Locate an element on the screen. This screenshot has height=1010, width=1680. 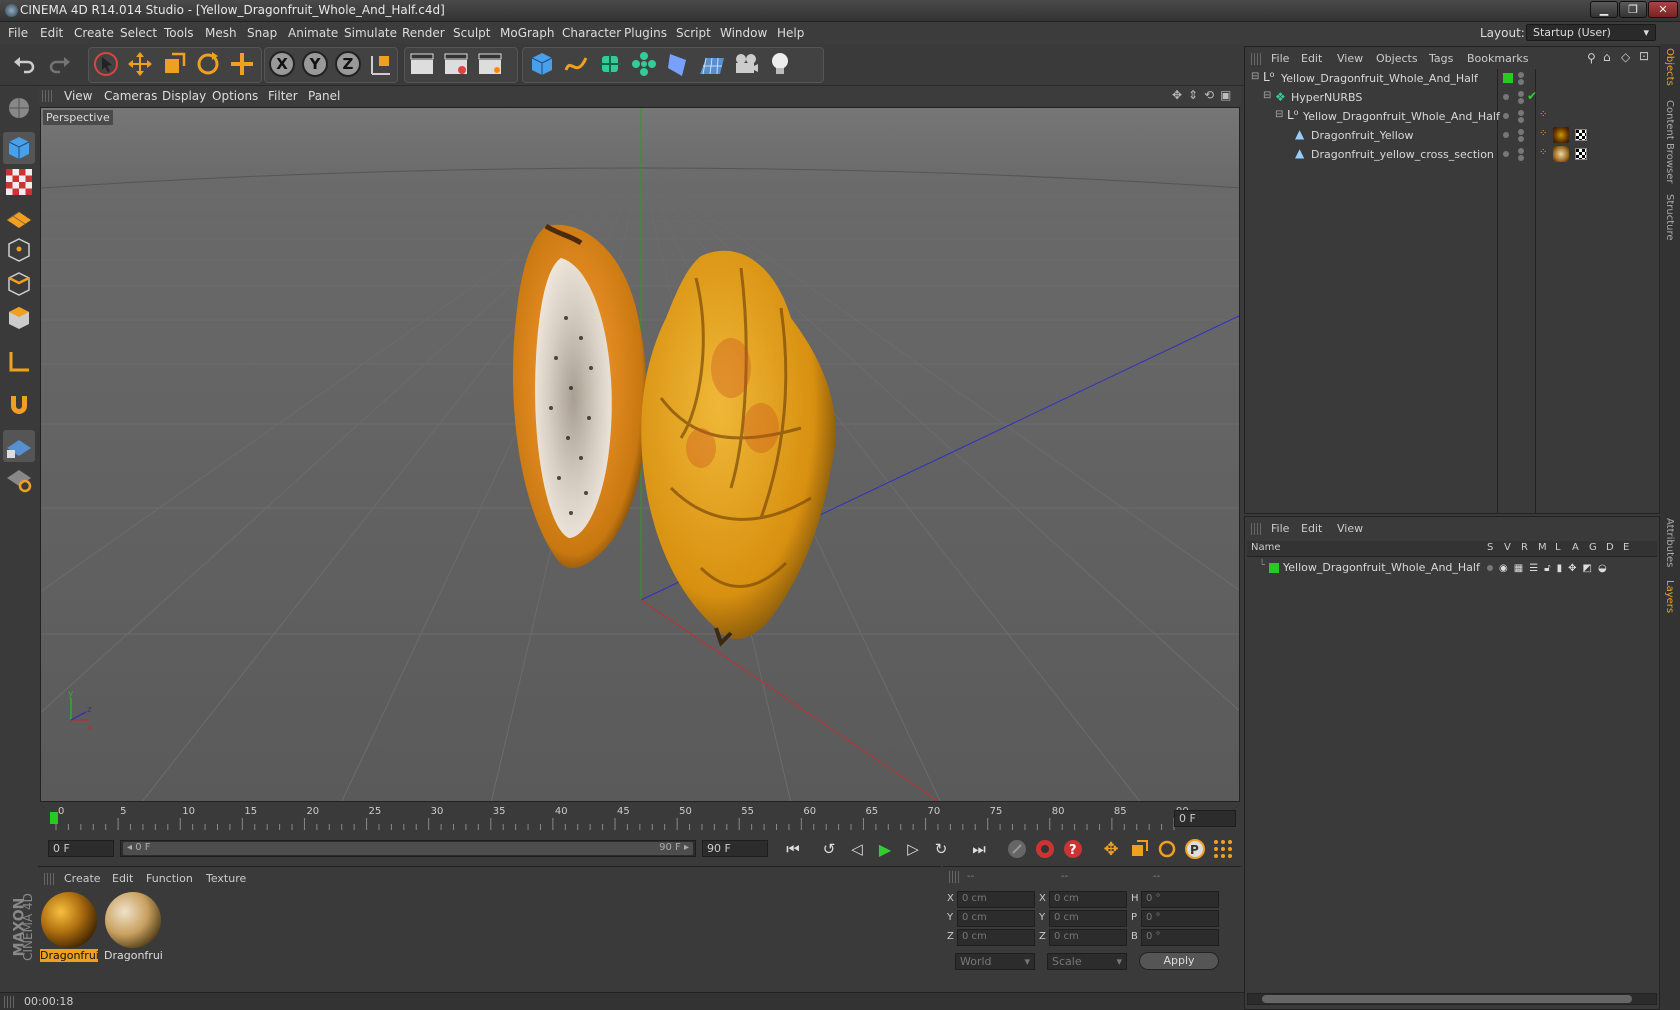
tab-objects: Objects is located at coordinates (1669, 67).